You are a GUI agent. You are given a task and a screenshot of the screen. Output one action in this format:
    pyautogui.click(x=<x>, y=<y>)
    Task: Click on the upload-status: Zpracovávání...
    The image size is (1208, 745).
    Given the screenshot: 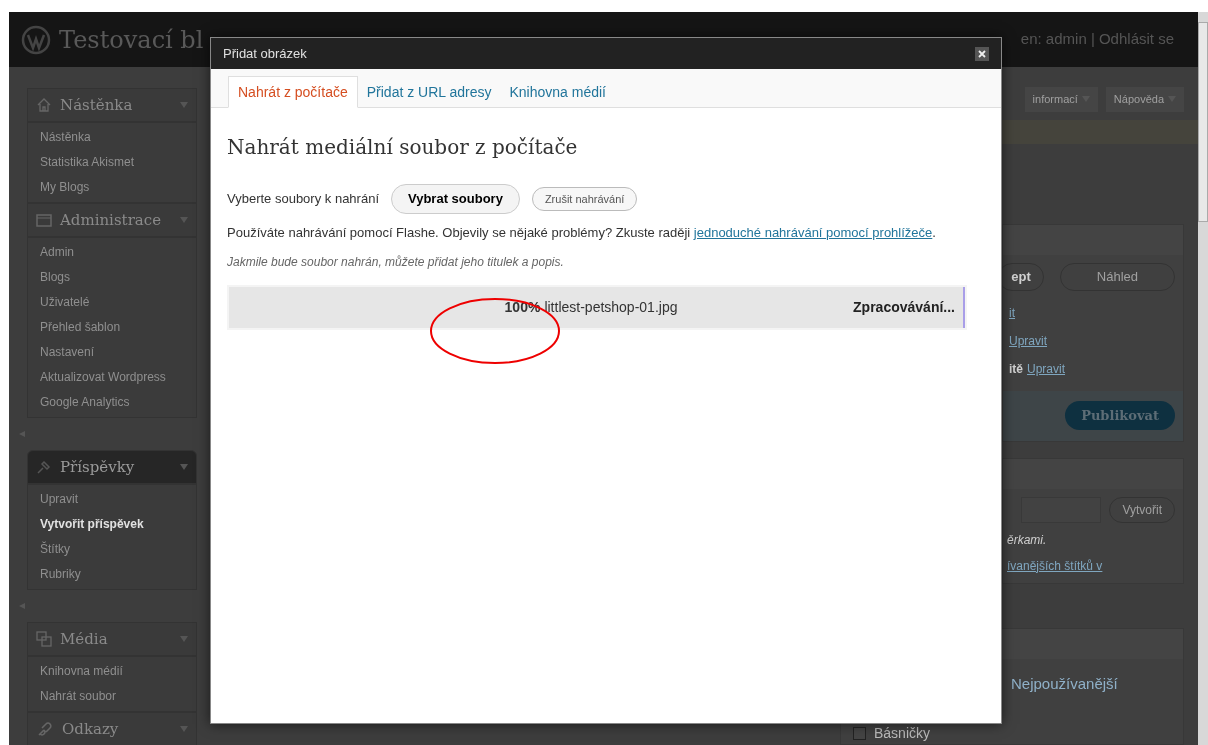 What is the action you would take?
    pyautogui.click(x=904, y=307)
    